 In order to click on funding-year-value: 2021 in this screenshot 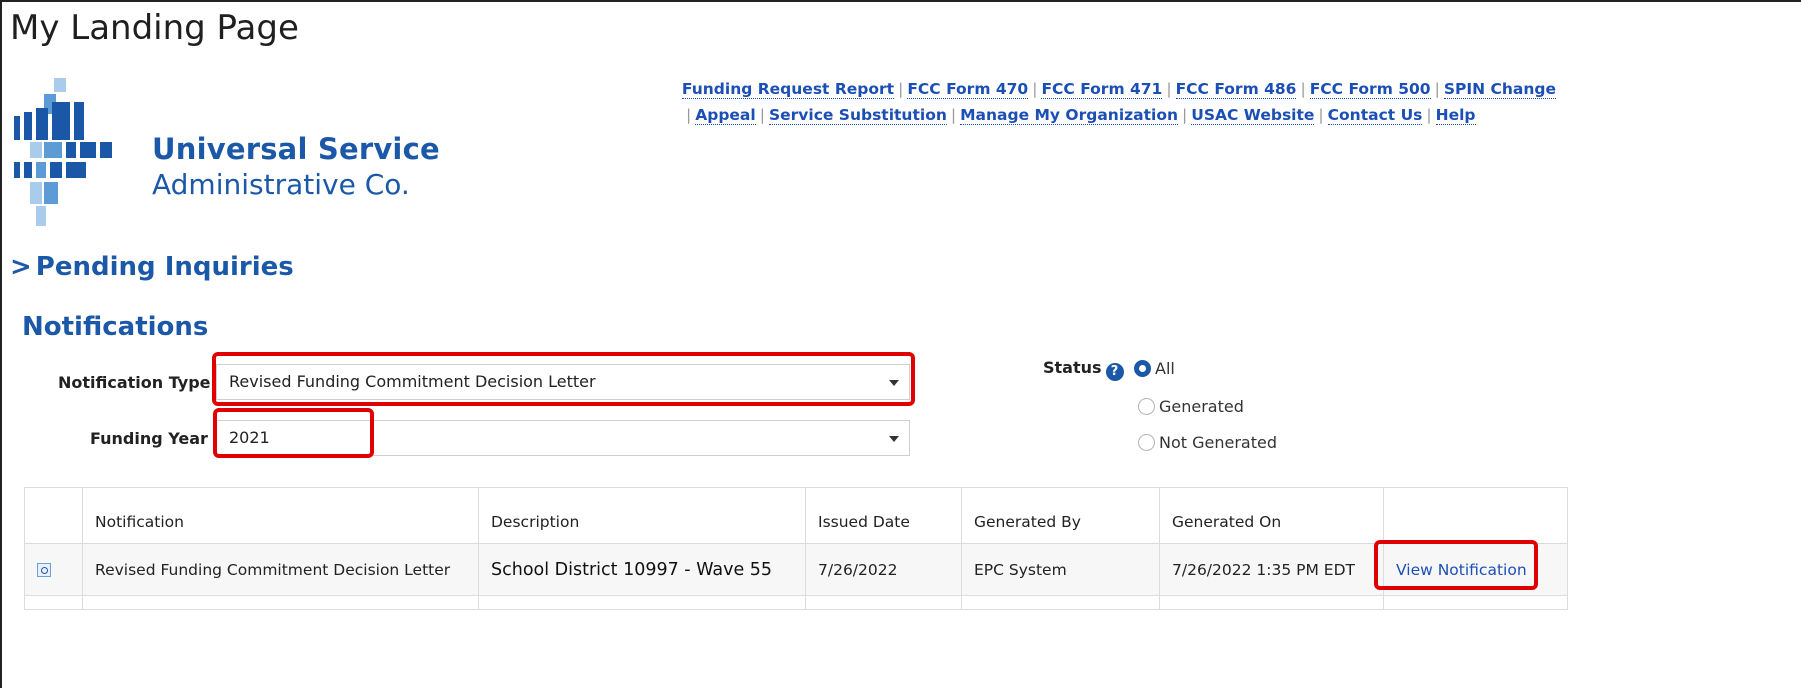, I will do `click(249, 437)`.